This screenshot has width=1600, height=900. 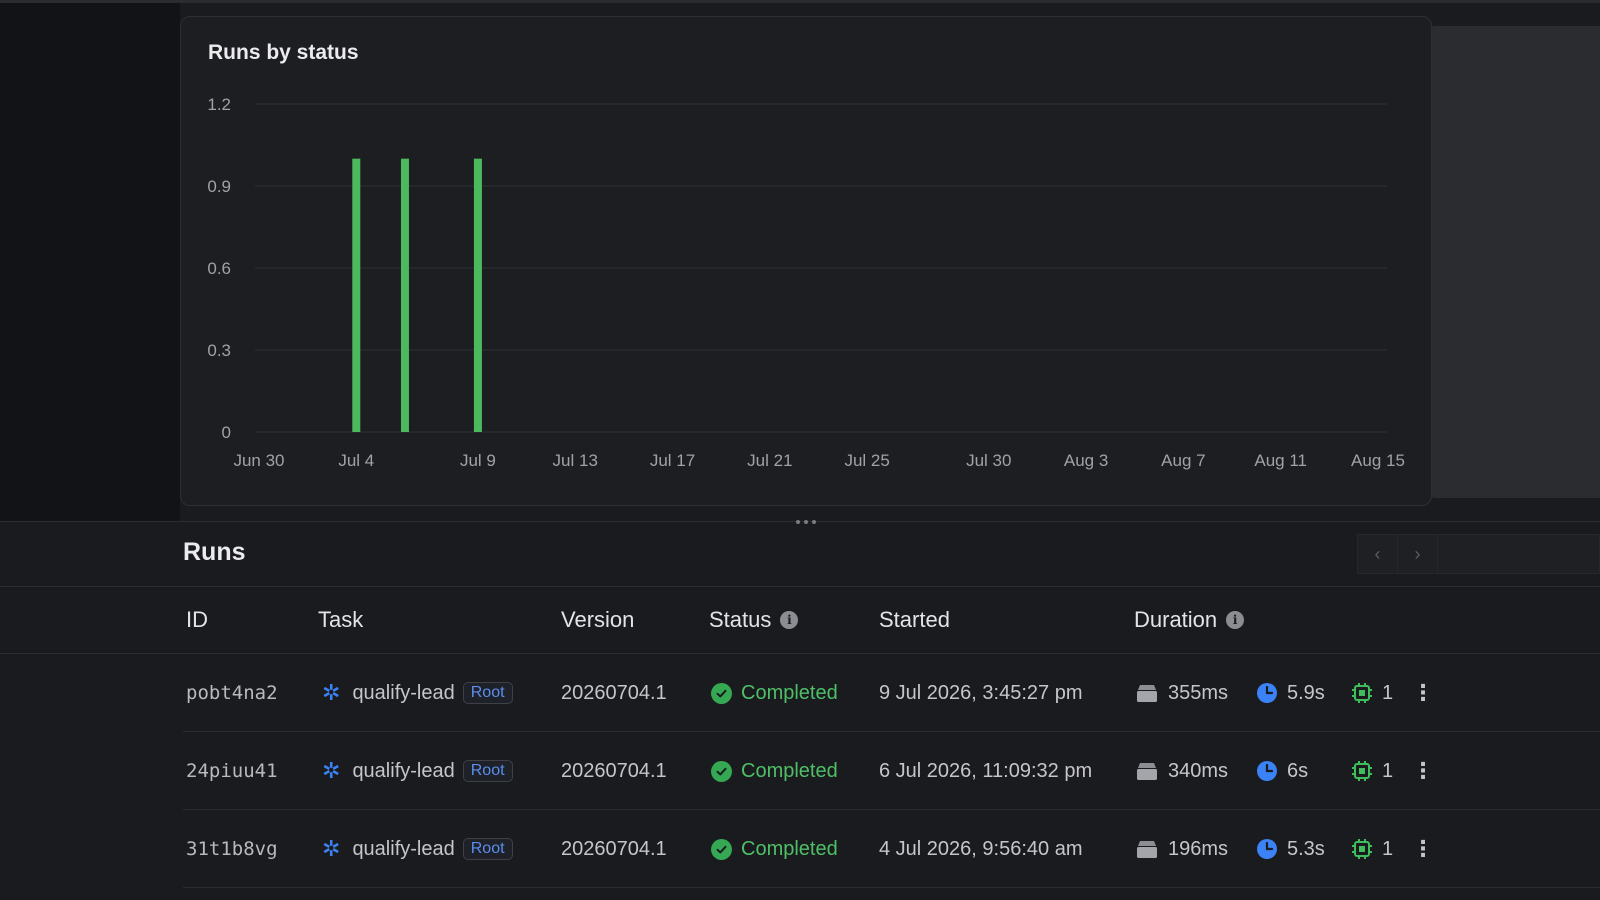 I want to click on resize-handle, so click(x=806, y=522).